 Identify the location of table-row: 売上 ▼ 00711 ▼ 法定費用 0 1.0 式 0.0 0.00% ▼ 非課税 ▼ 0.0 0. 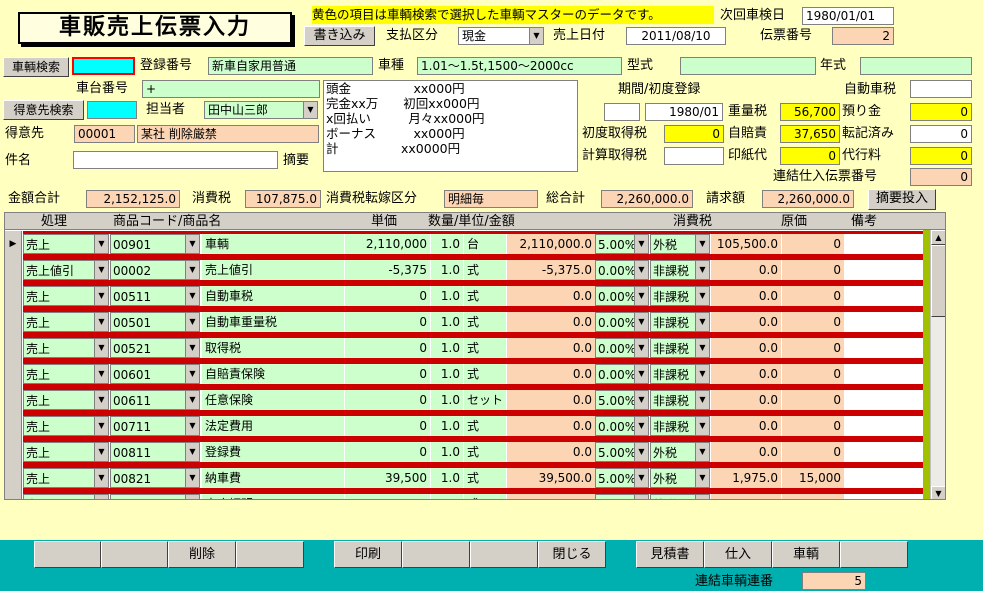
(467, 426).